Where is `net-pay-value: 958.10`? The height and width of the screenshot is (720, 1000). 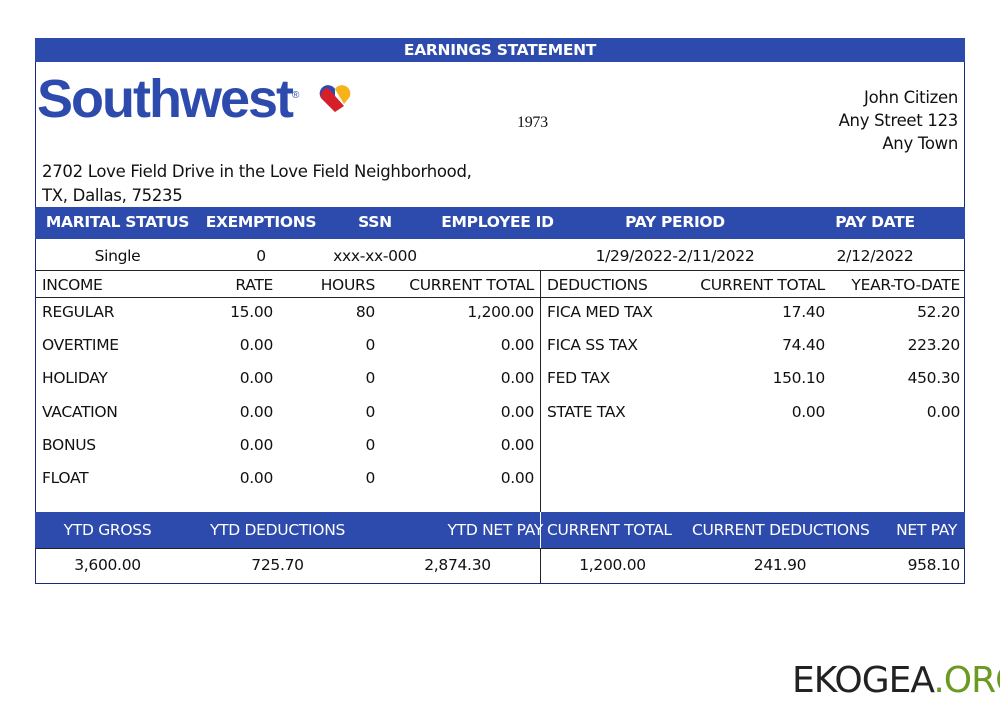
net-pay-value: 958.10 is located at coordinates (934, 565).